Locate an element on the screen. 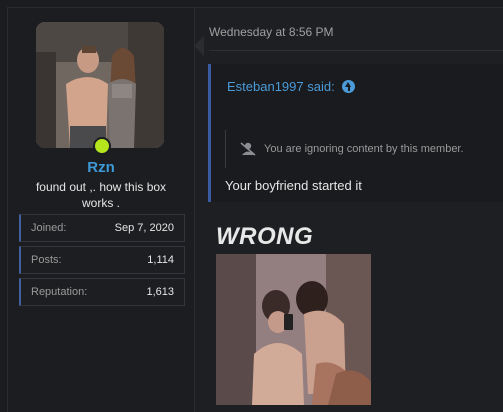  stat-value: 1,613 is located at coordinates (160, 292).